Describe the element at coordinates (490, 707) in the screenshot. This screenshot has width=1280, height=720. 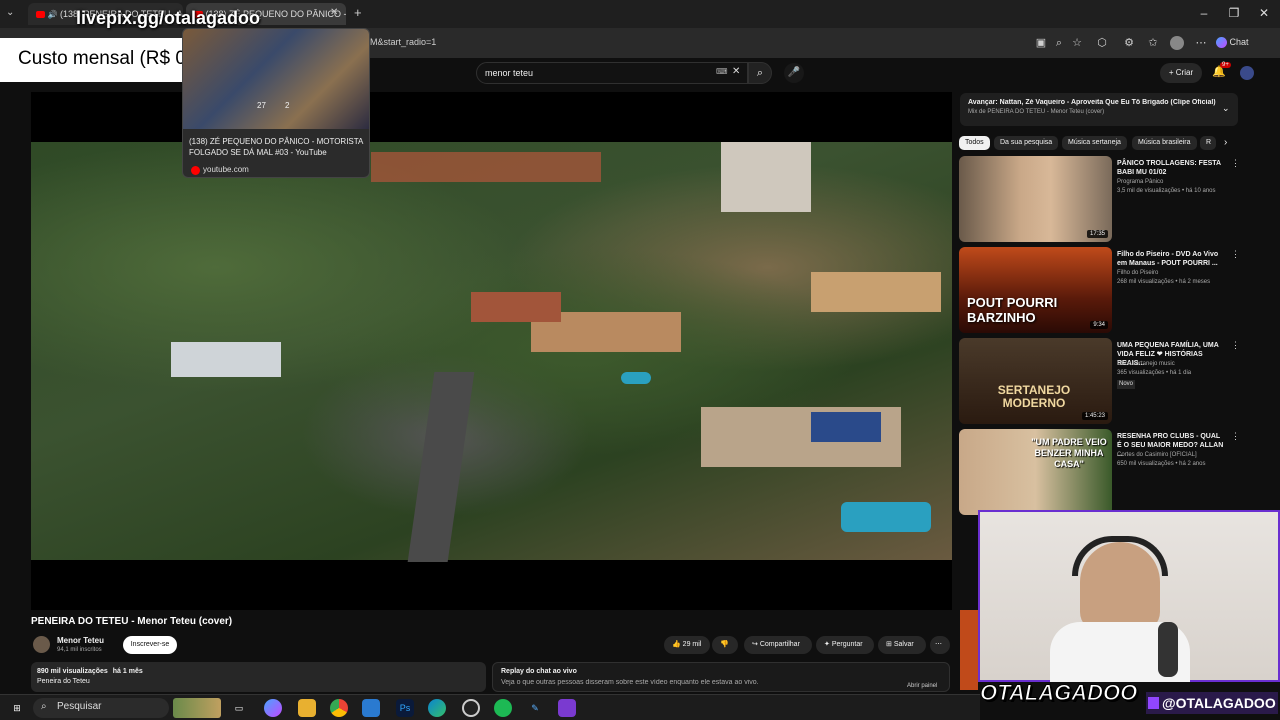
I see `windows-taskbar: ⊞ ⌕ Pesquisar ▭ Ps ✎` at that location.